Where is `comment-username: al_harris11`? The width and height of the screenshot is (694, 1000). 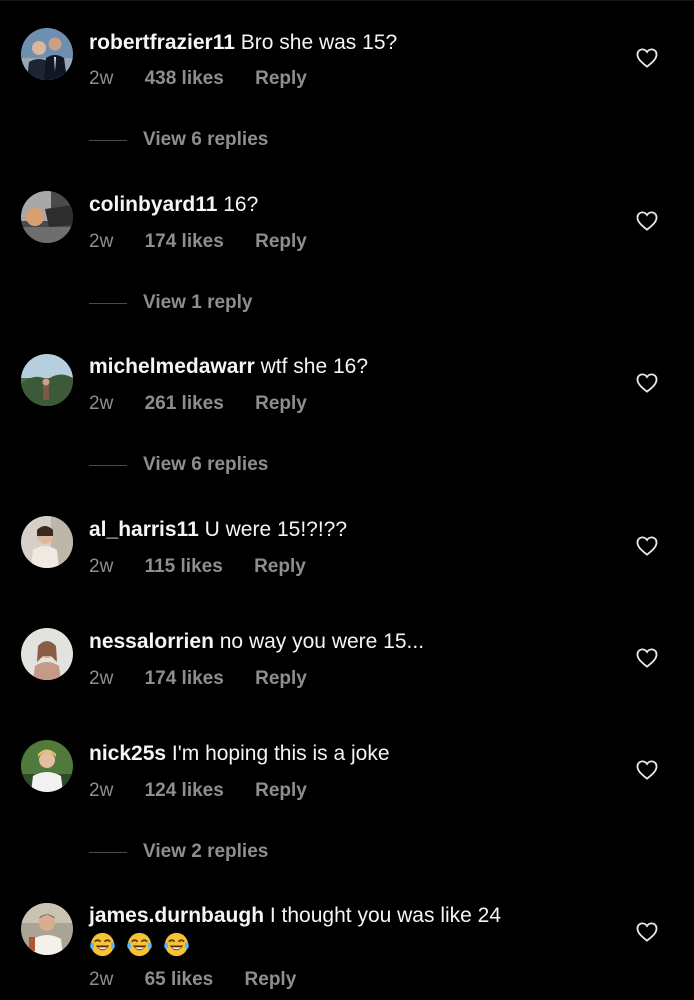
comment-username: al_harris11 is located at coordinates (144, 529).